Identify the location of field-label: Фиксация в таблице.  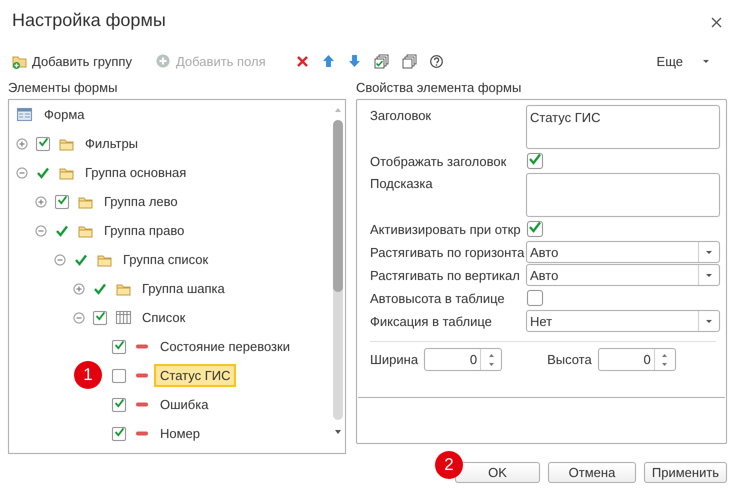
(431, 321).